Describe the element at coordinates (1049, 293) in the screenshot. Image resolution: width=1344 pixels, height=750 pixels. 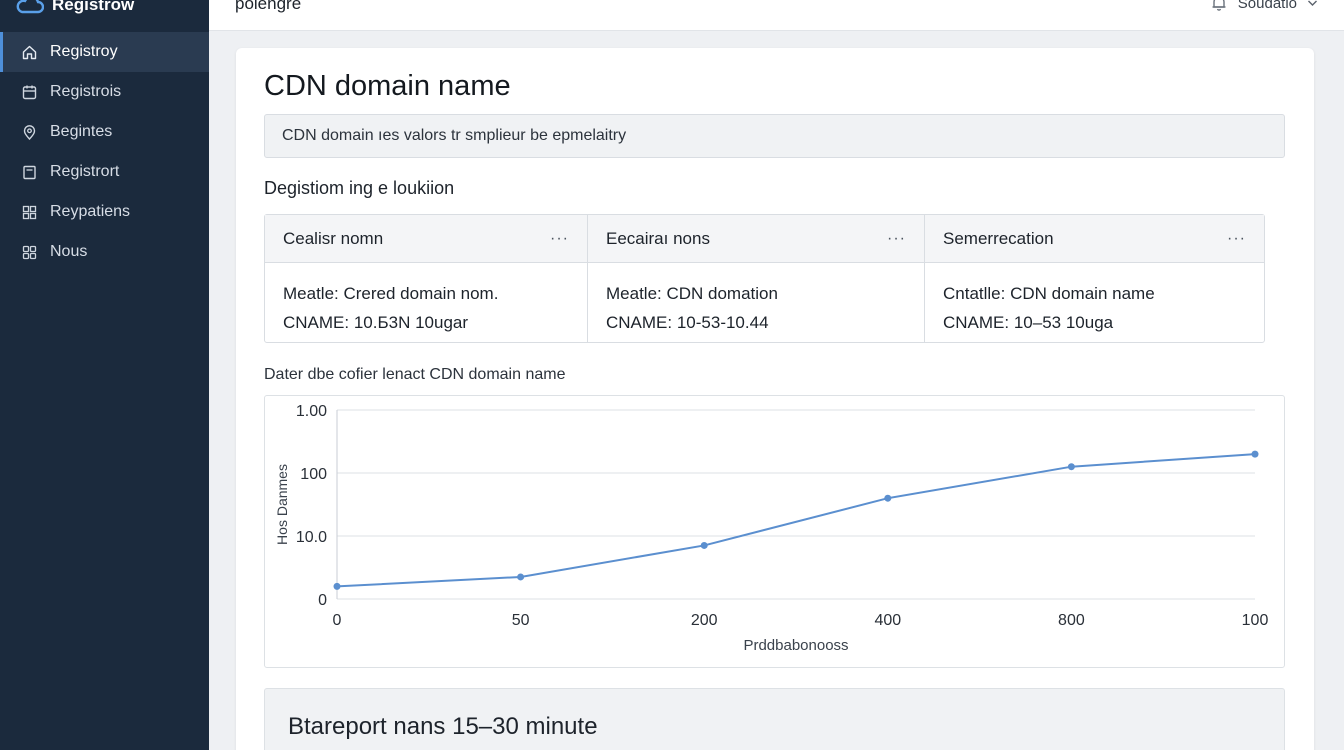
I see `record-line: Cntatlle: CDN domain name` at that location.